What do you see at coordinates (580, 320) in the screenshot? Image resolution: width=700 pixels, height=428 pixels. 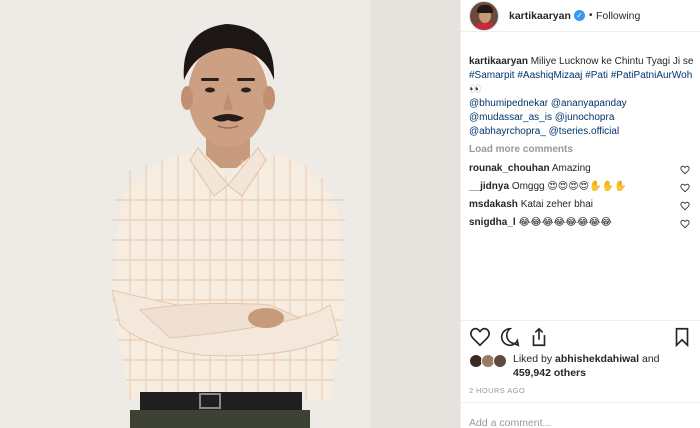 I see `actions-divider` at bounding box center [580, 320].